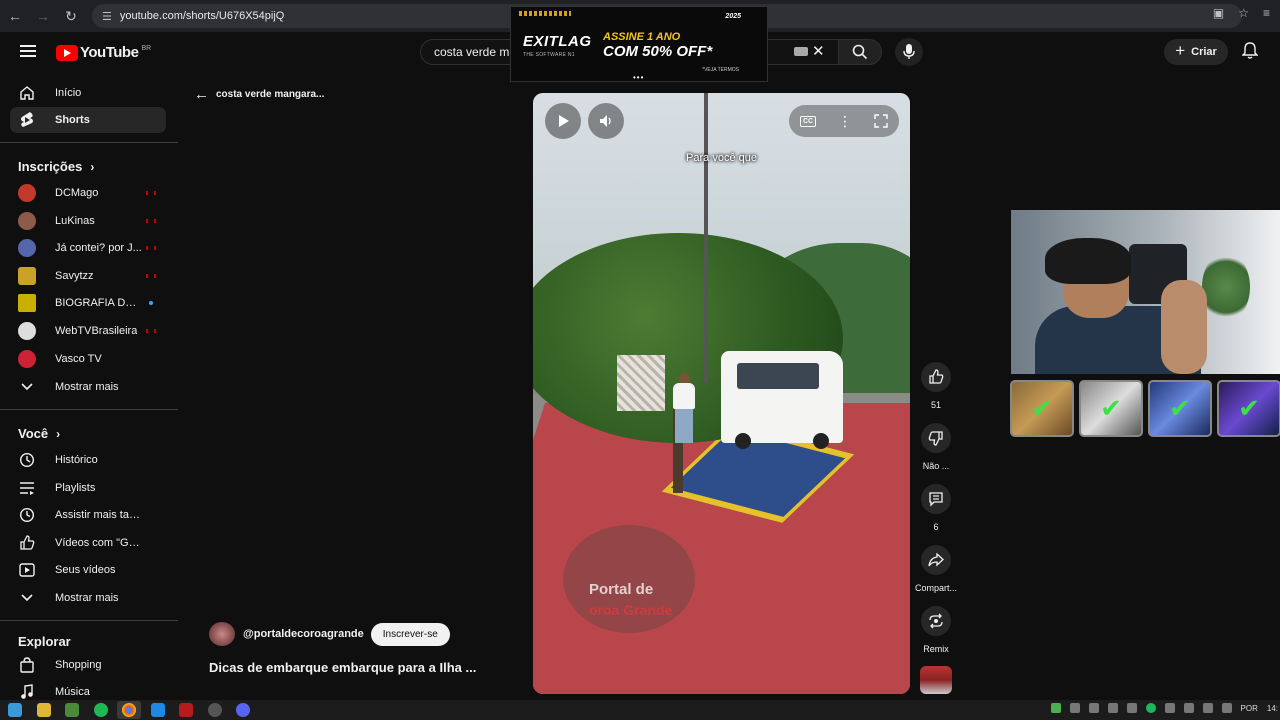 The image size is (1280, 720). Describe the element at coordinates (1196, 52) in the screenshot. I see `create-button: + Criar` at that location.